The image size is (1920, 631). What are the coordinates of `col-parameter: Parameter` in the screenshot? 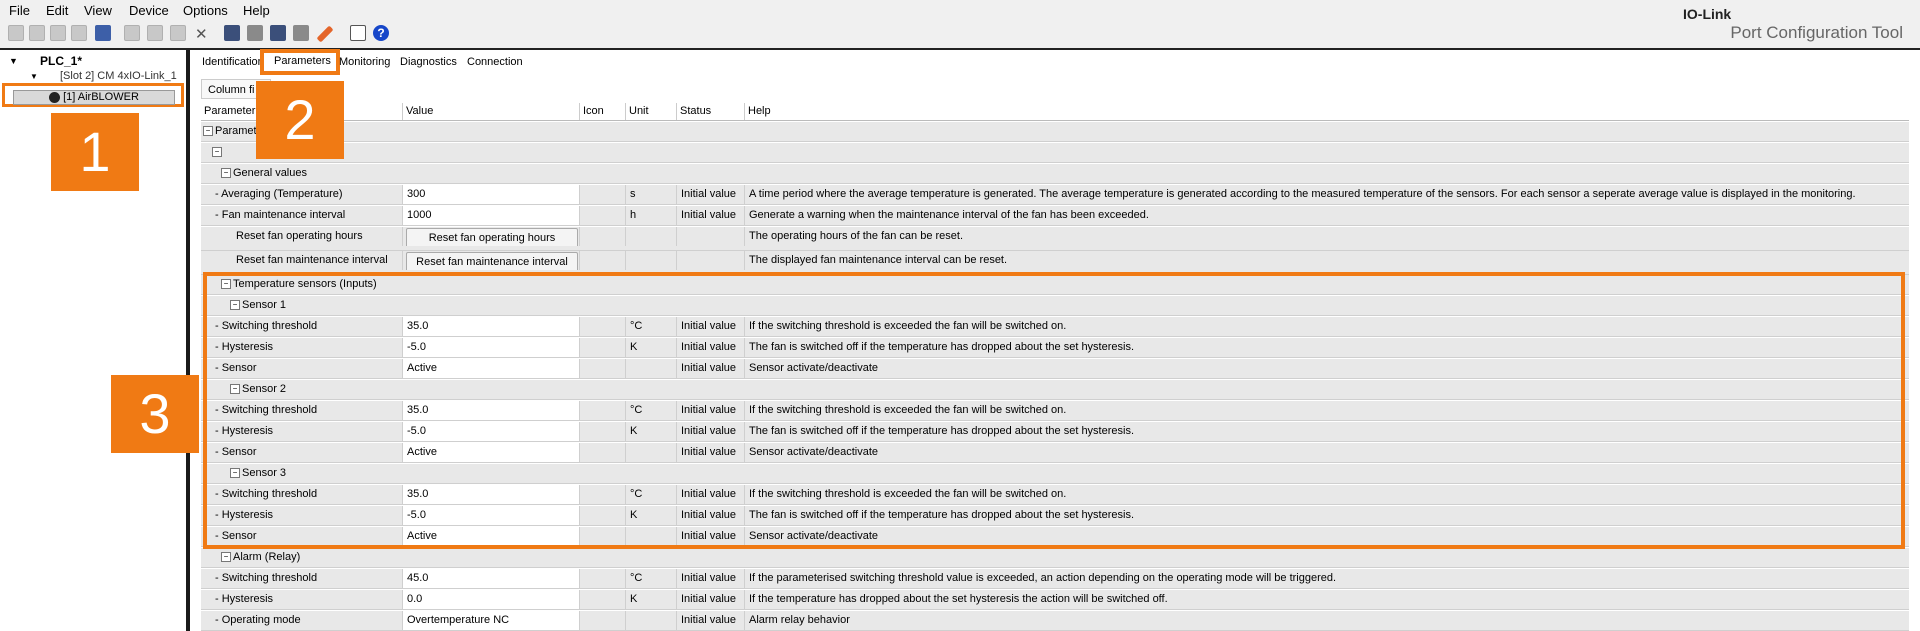 It's located at (228, 111).